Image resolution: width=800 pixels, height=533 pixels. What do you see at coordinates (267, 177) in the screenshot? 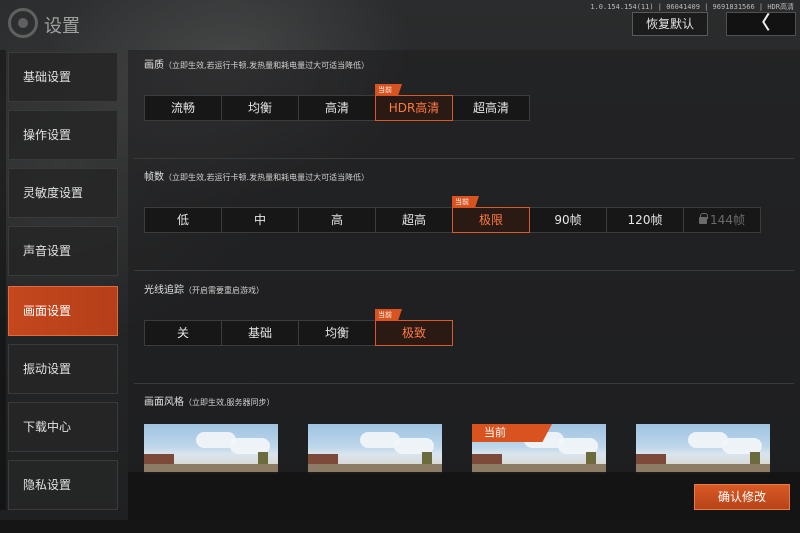
I see `fps-note: （立即生效,若运行卡顿.发热量和耗电量过大可适当降低）` at bounding box center [267, 177].